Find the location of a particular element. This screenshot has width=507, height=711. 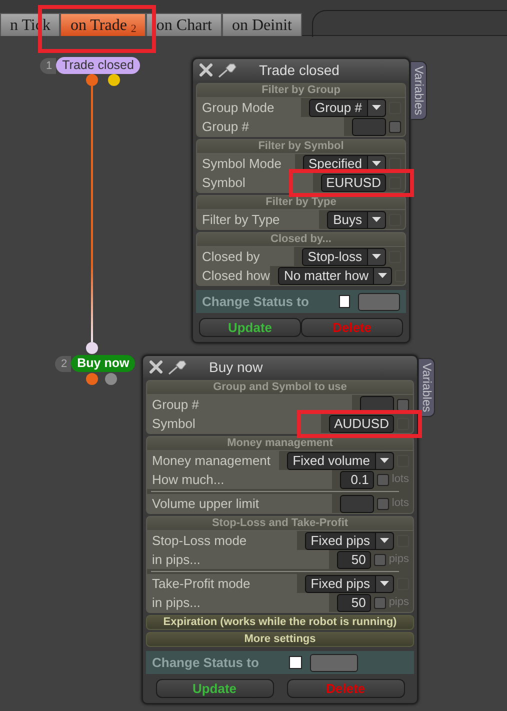

field-label: Money management is located at coordinates (213, 460).